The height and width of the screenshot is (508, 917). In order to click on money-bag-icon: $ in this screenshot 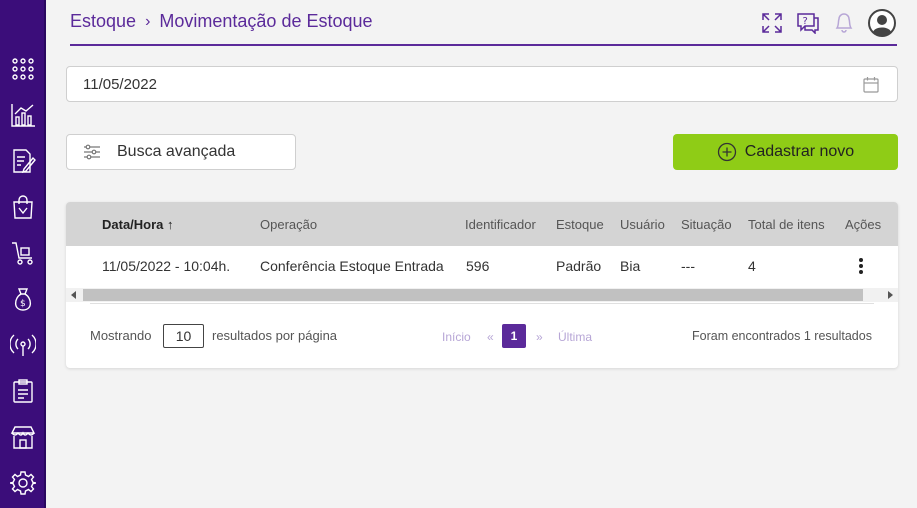, I will do `click(23, 299)`.